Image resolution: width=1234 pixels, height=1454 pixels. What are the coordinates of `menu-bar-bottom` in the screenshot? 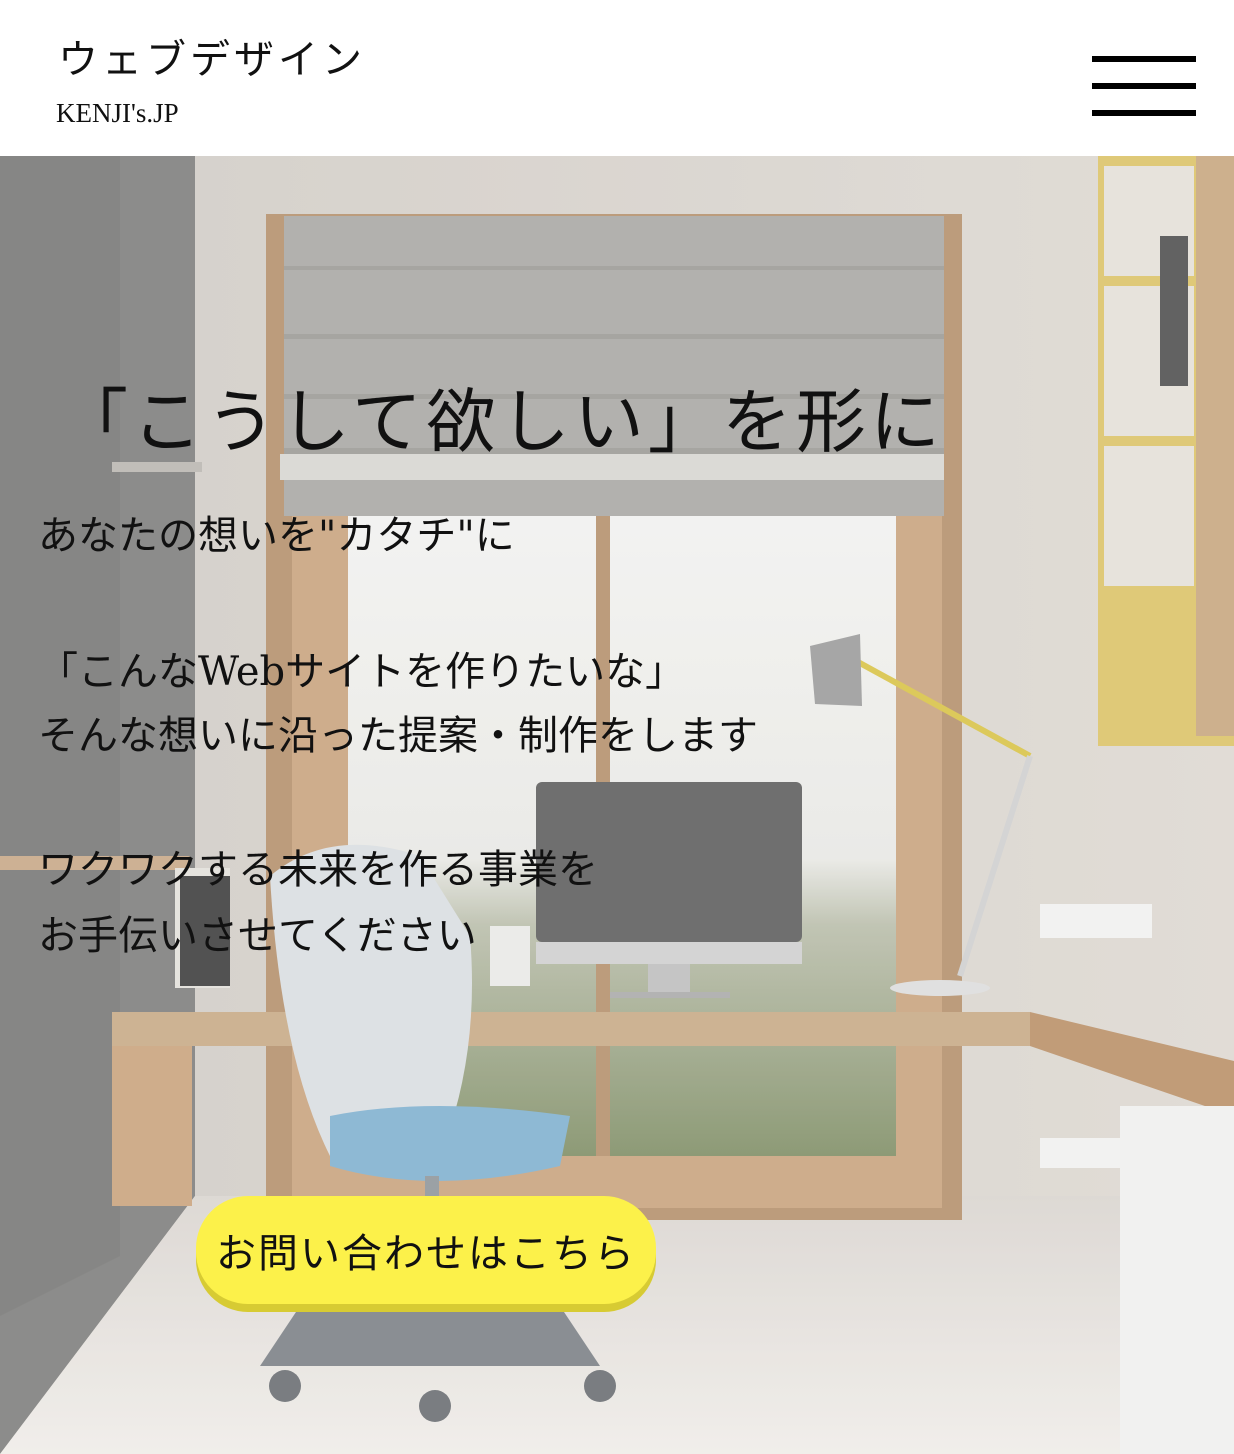 It's located at (1144, 113).